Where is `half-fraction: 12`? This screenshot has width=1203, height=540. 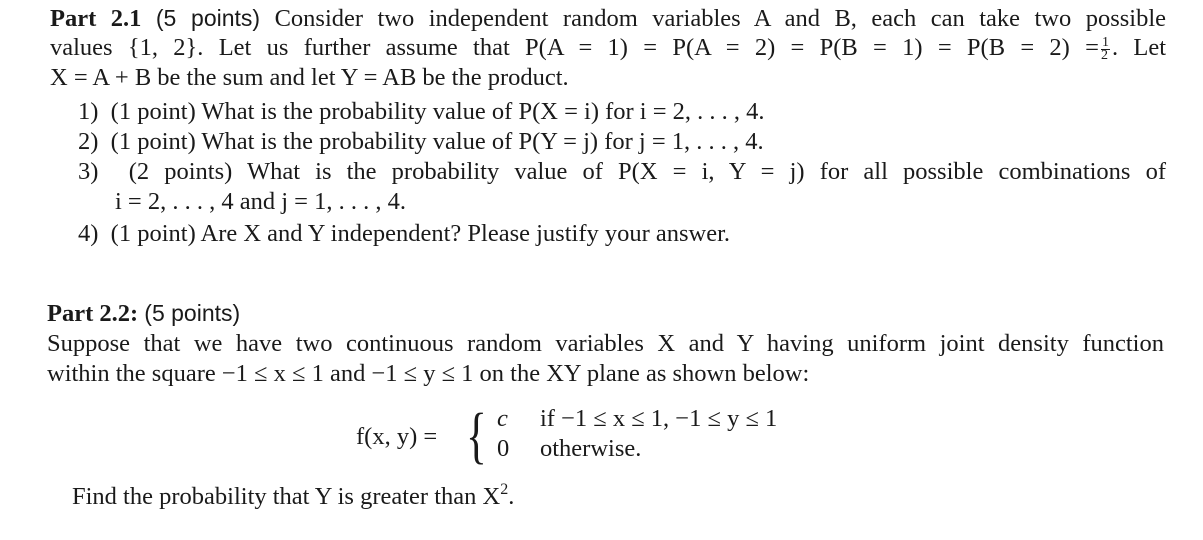 half-fraction: 12 is located at coordinates (1105, 49).